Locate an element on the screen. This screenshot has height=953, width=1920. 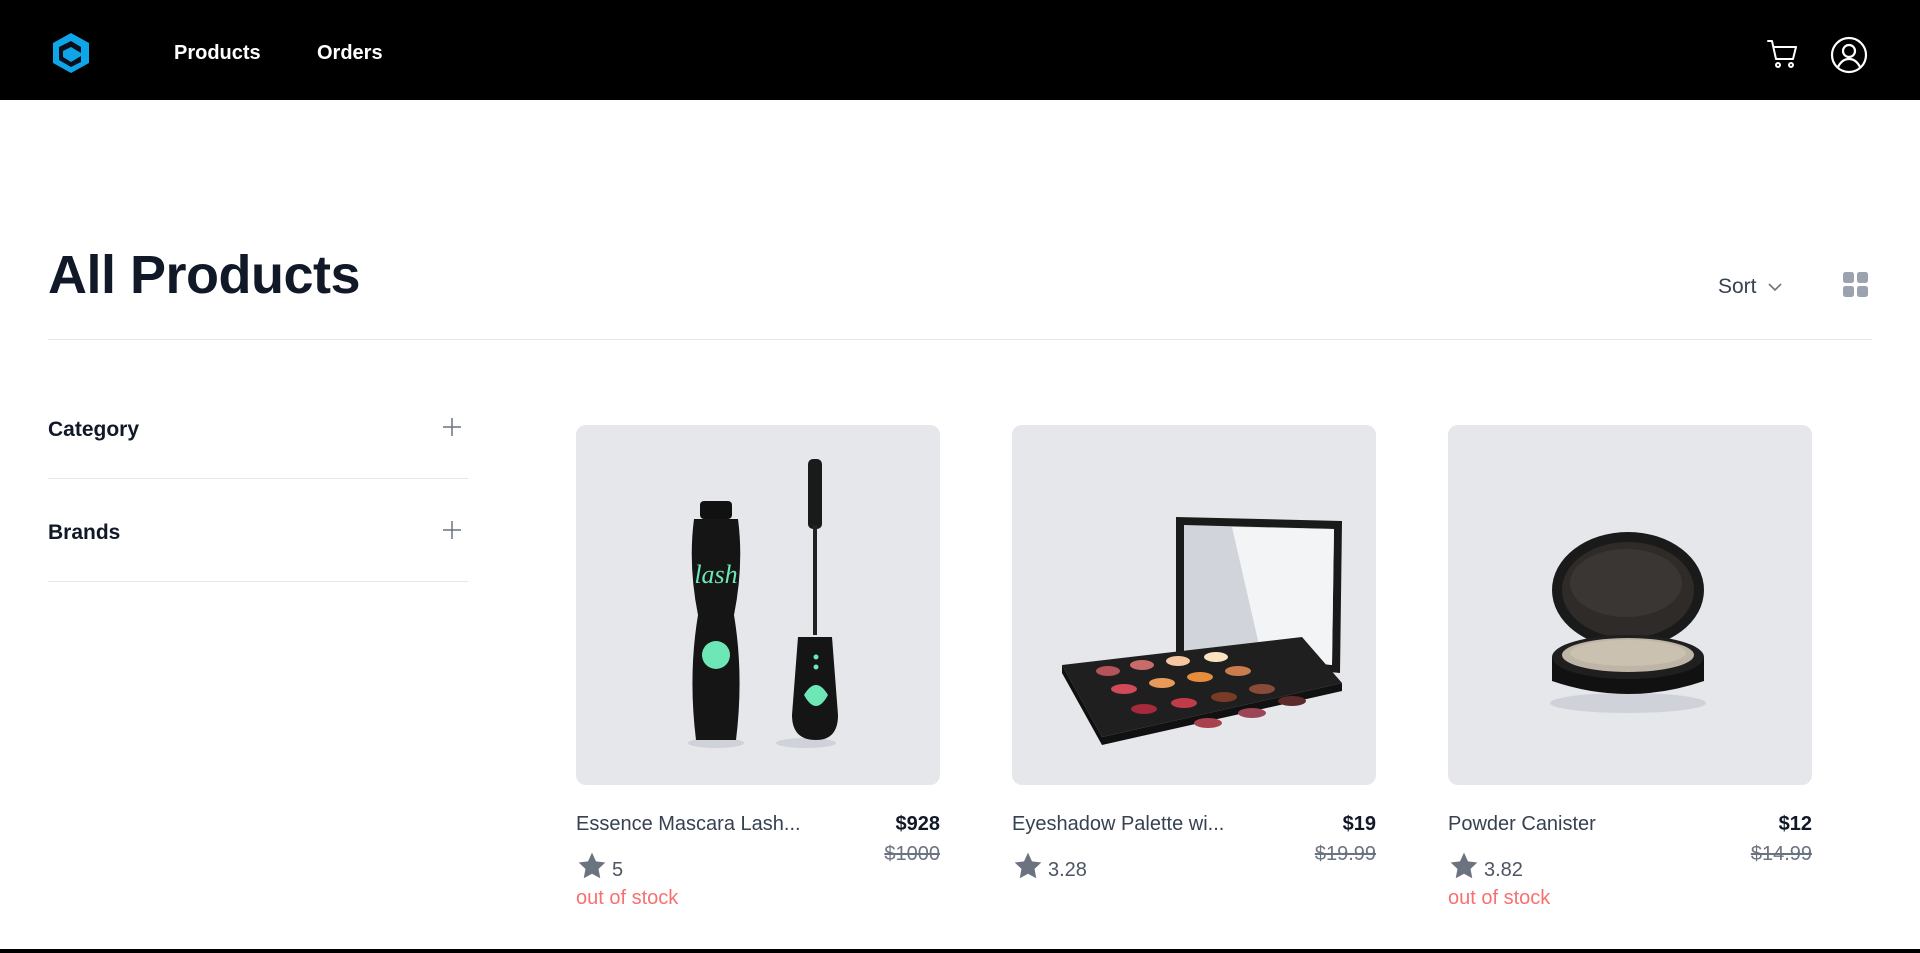
product-rating: 3.28 is located at coordinates (1049, 865).